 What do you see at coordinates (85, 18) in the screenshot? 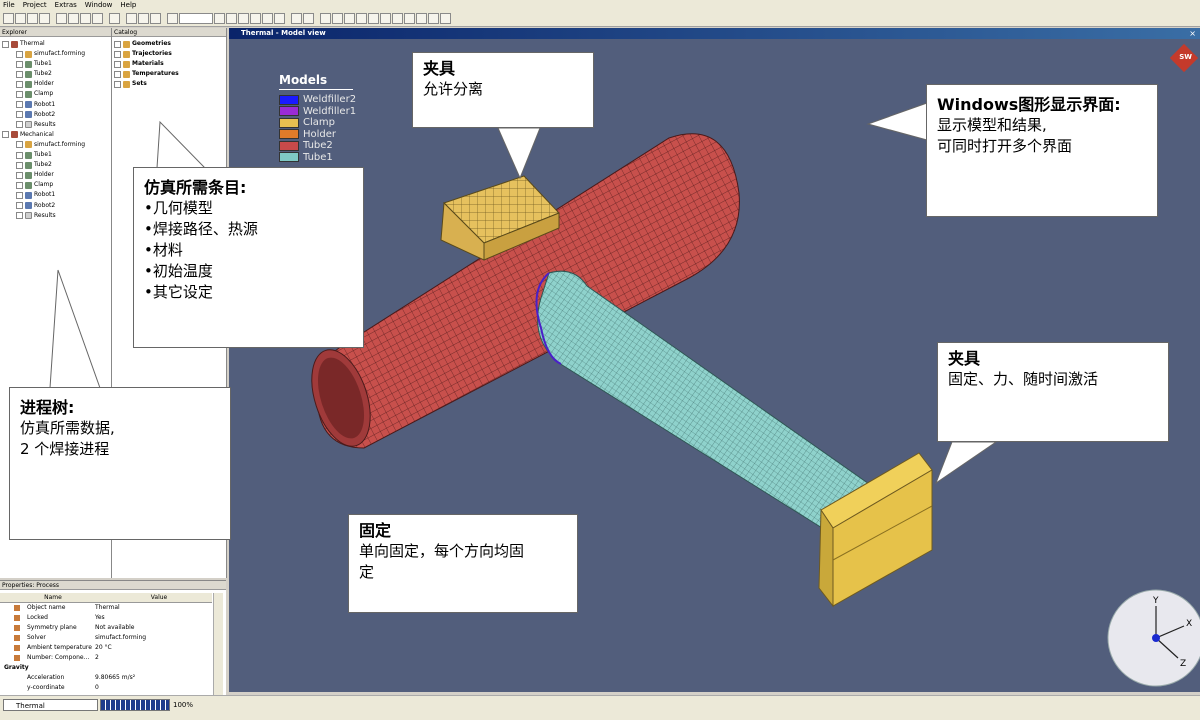
I see `run-icon` at bounding box center [85, 18].